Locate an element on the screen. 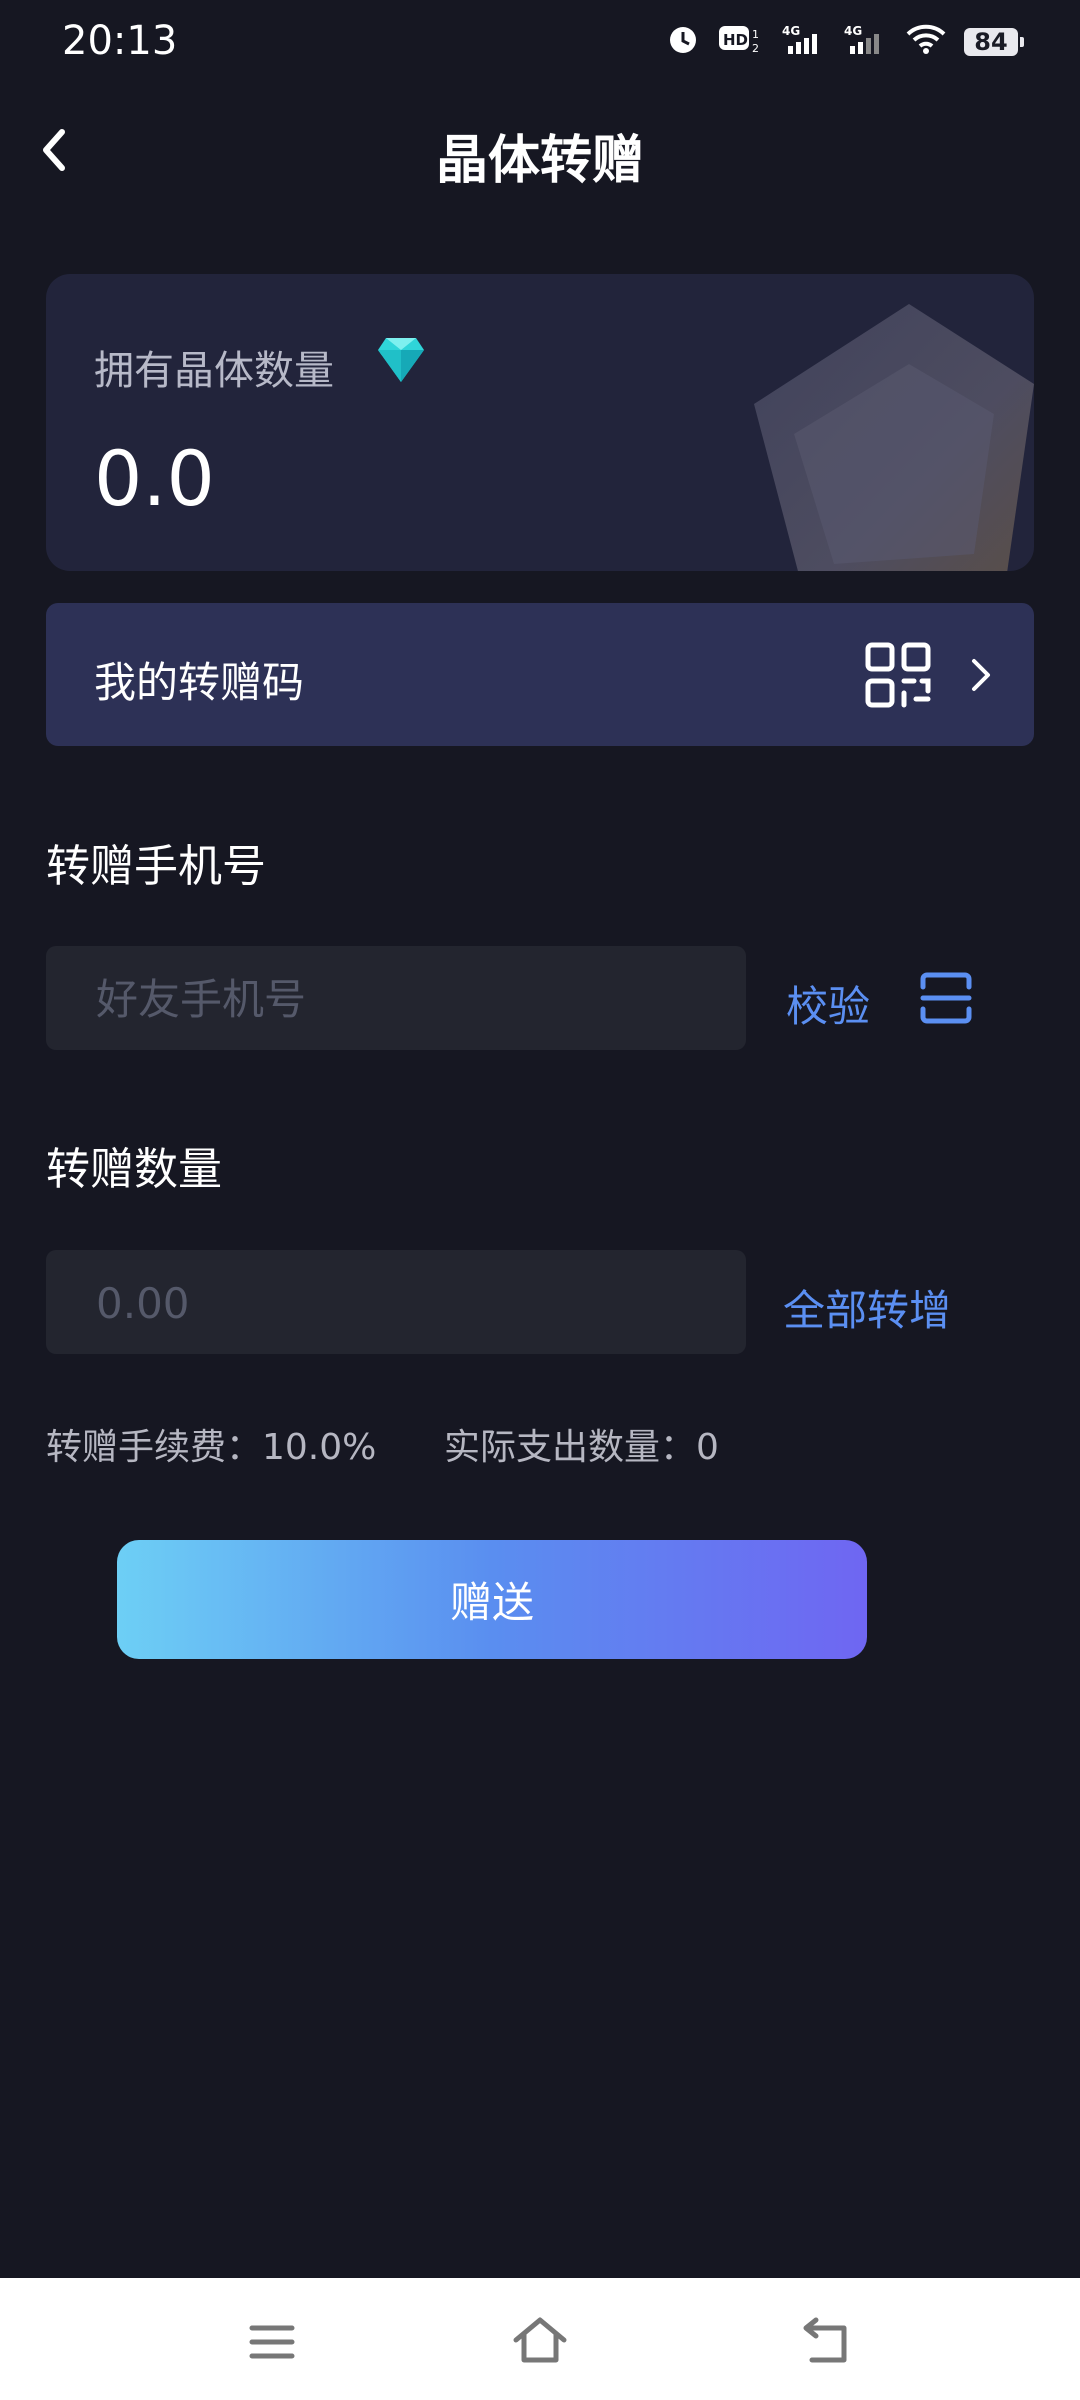  svg-text: 2 is located at coordinates (755, 48).